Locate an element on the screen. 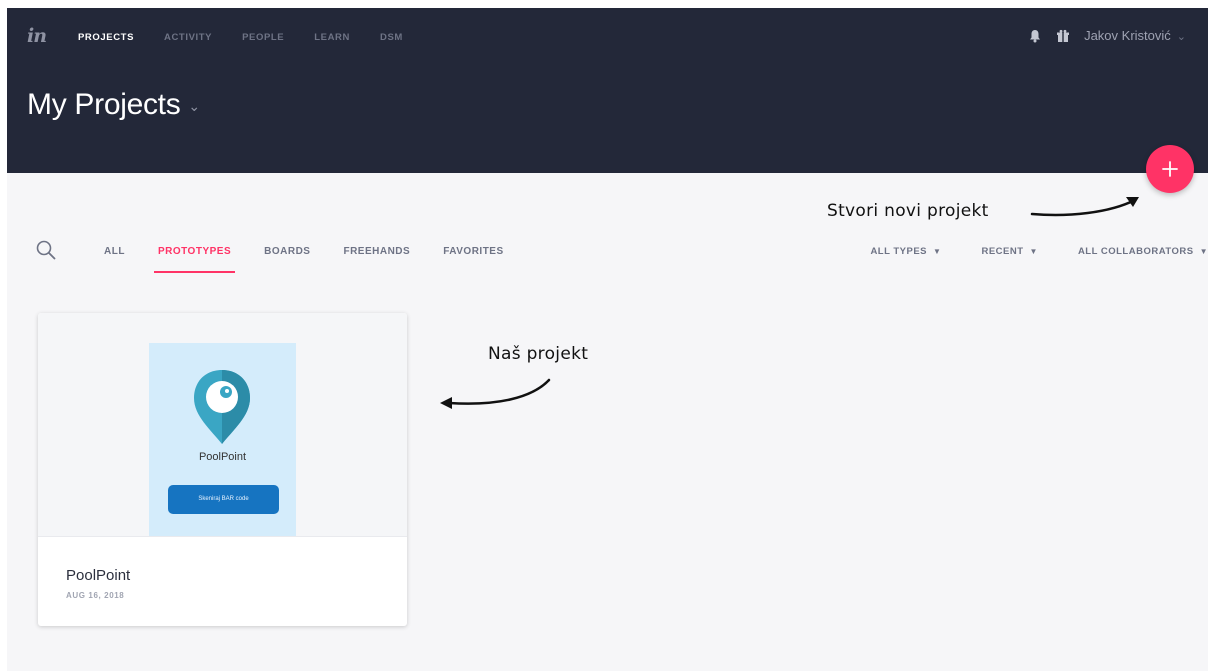 The image size is (1208, 671). user-menu: Jakov Kristović ⌄ is located at coordinates (1135, 35).